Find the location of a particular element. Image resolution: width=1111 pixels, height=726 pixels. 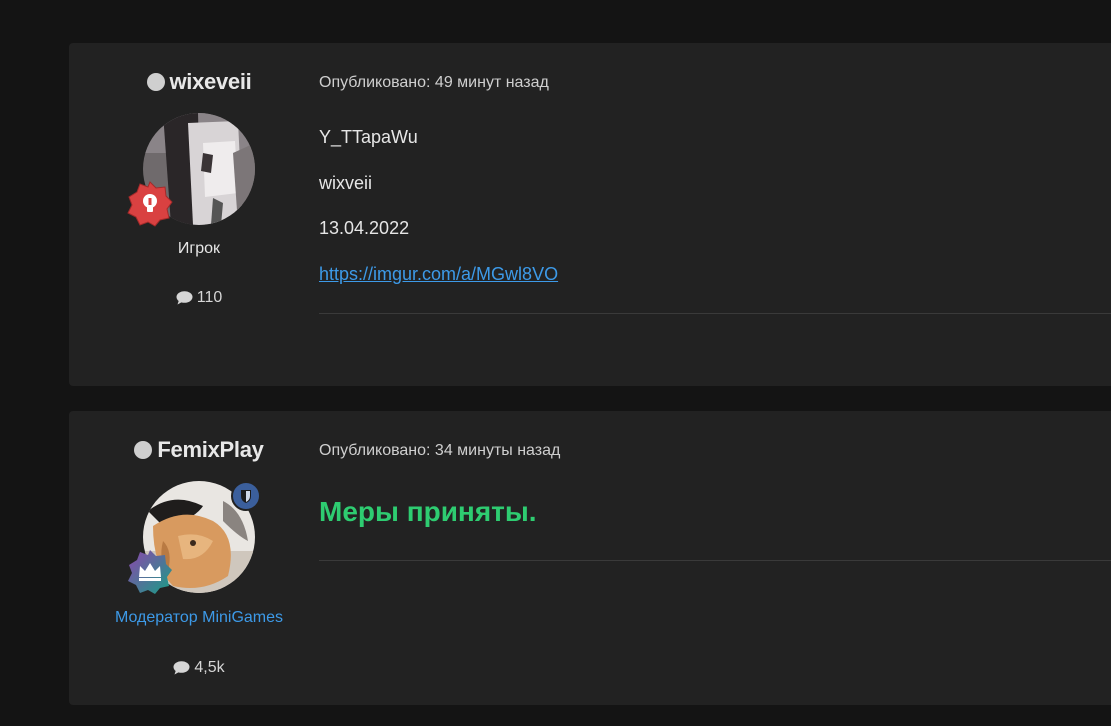

post-count-value: 110 is located at coordinates (209, 297).